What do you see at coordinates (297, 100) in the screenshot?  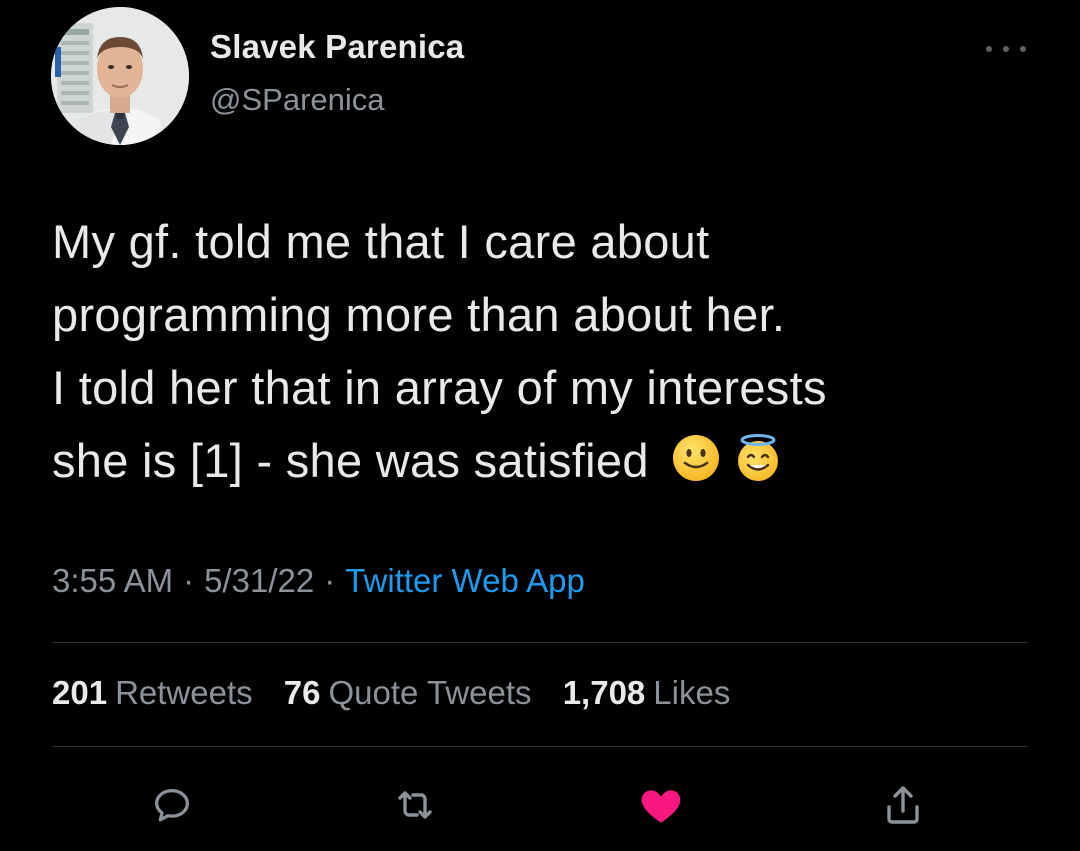 I see `author-handle: @SParenica` at bounding box center [297, 100].